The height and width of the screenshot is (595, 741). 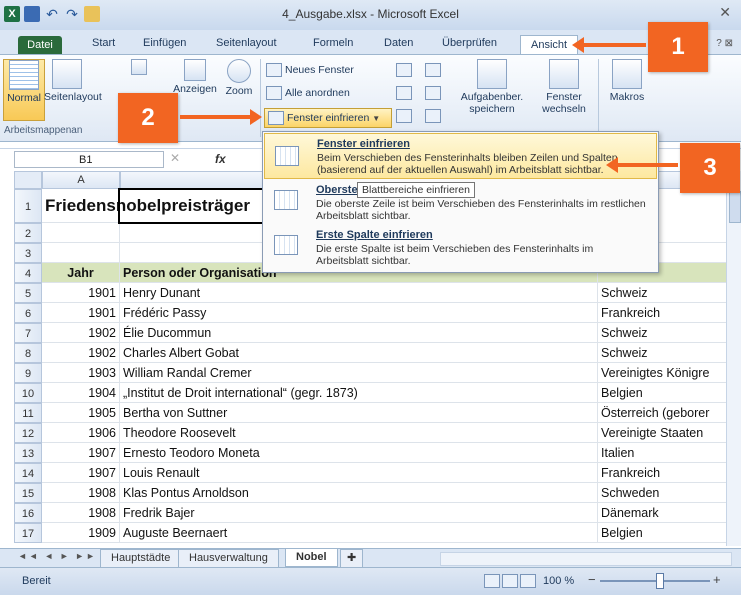 What do you see at coordinates (81, 533) in the screenshot?
I see `cell-year: 1909` at bounding box center [81, 533].